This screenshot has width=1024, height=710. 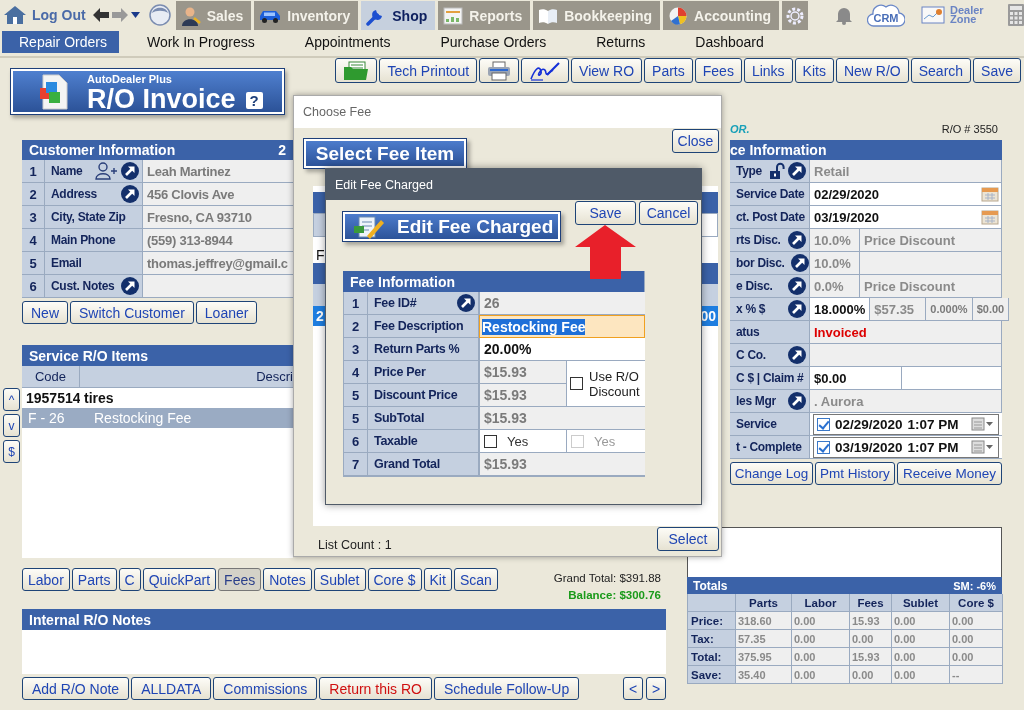 I want to click on customer-button: Switch Customer, so click(x=132, y=312).